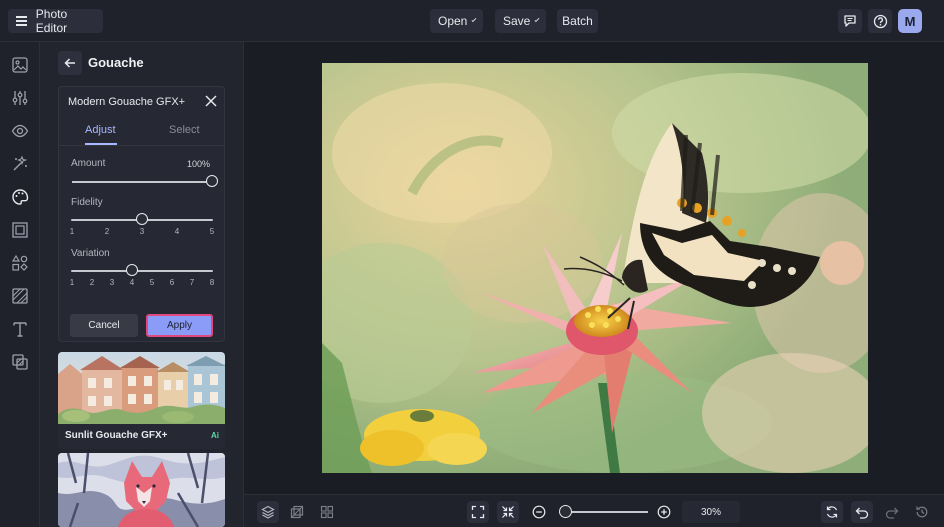 This screenshot has width=944, height=527. What do you see at coordinates (910, 21) in the screenshot?
I see `user-avatar: M` at bounding box center [910, 21].